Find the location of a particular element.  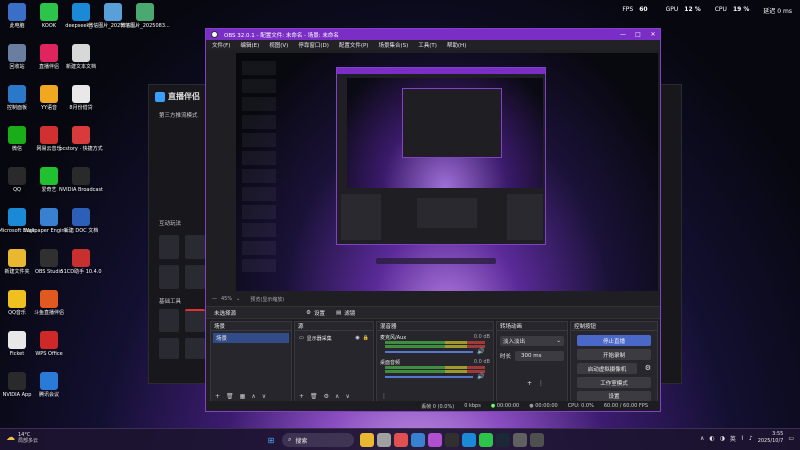

obs-icon is located at coordinates (452, 440).